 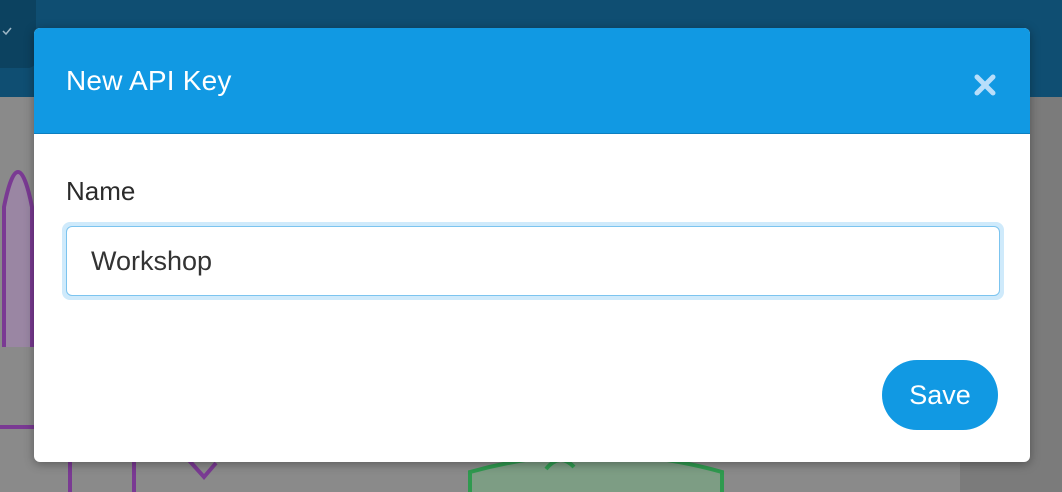 I want to click on checkmark-icon, so click(x=7, y=31).